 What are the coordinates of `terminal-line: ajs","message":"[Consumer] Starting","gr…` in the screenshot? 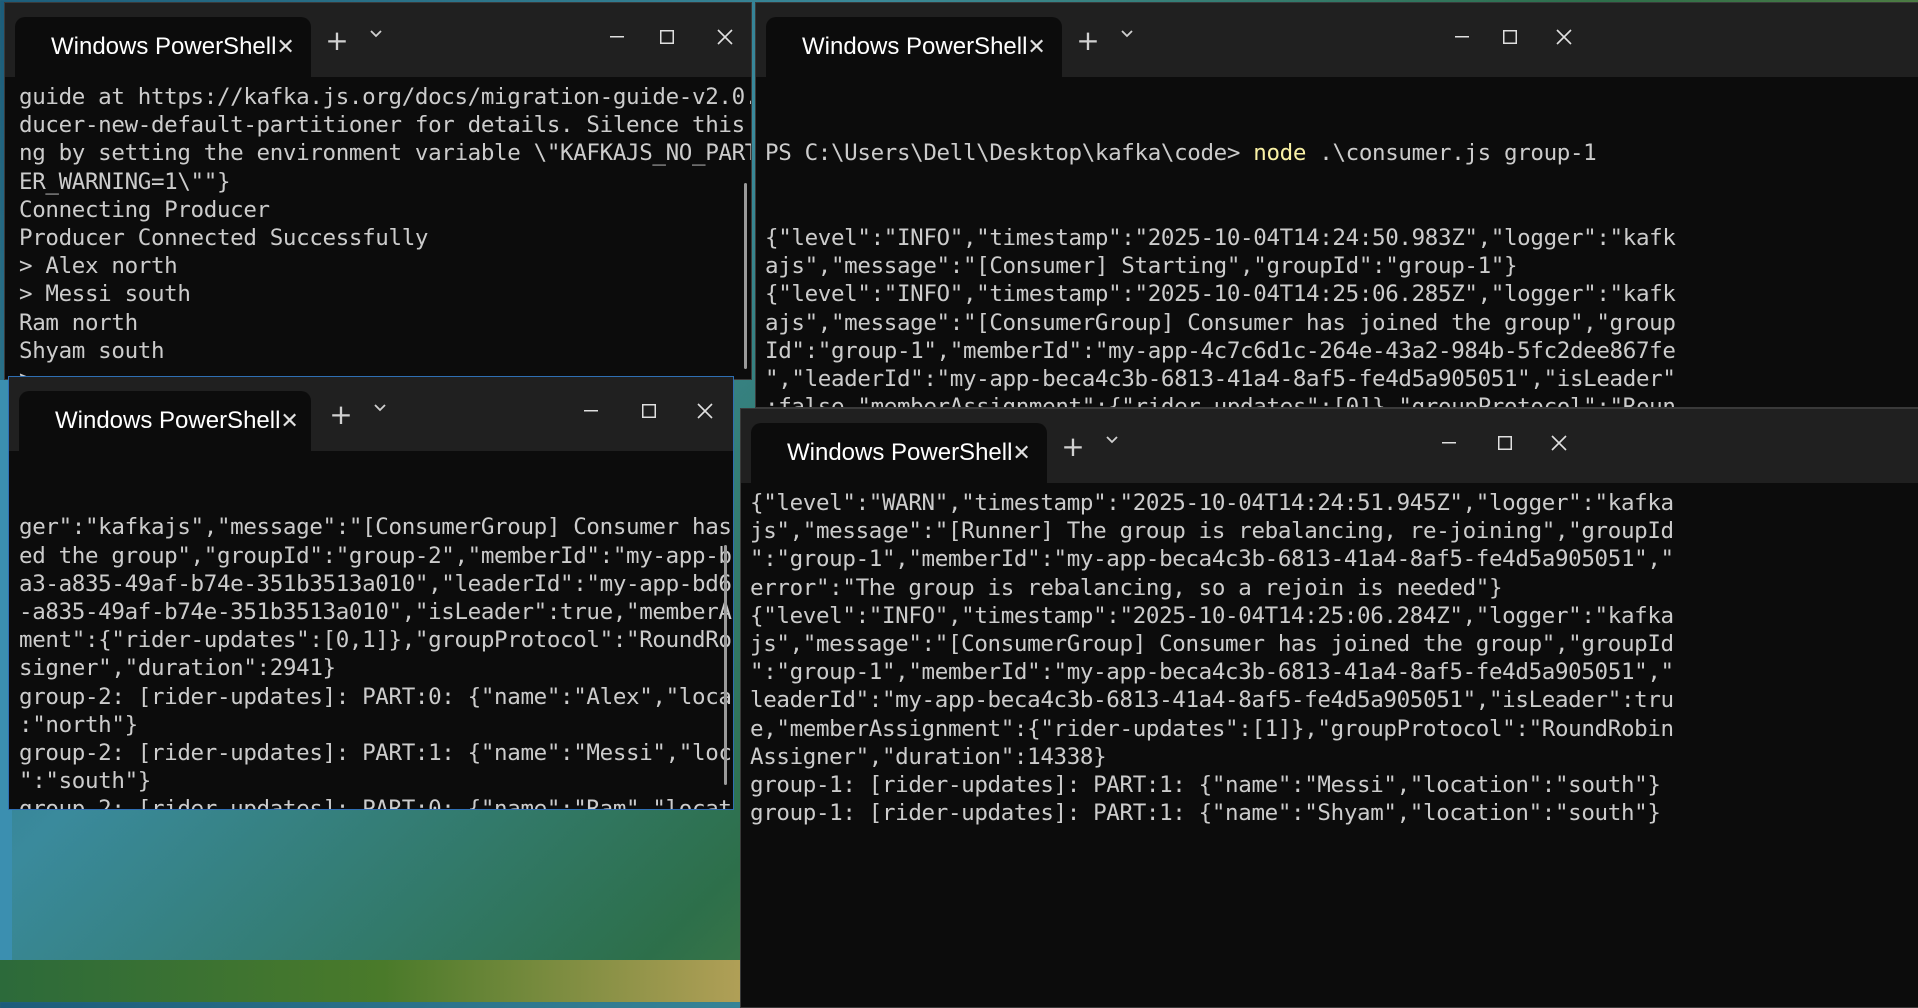 It's located at (1141, 266).